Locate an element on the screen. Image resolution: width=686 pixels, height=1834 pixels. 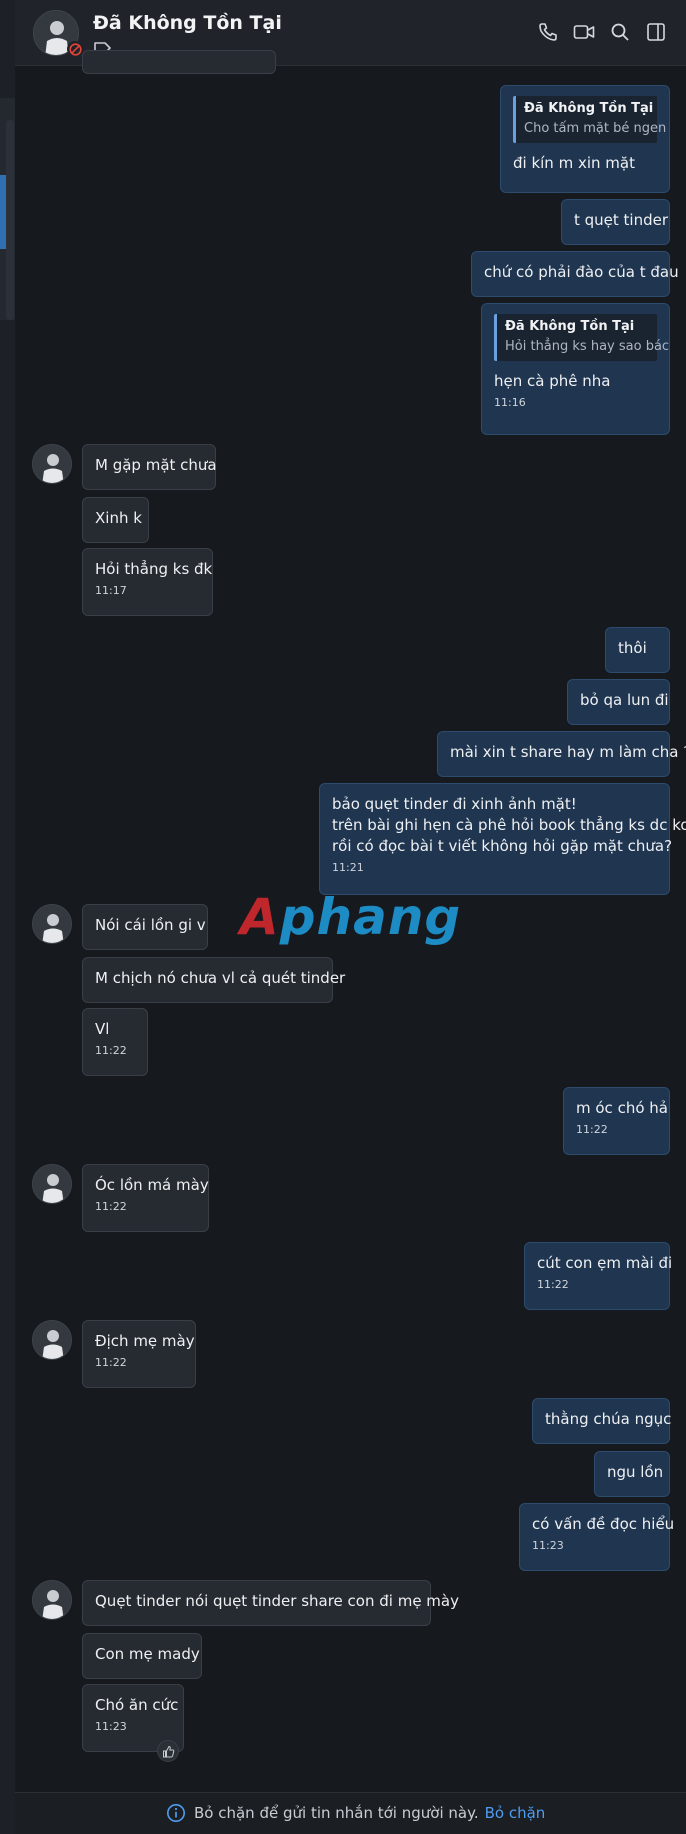
like-reaction-icon is located at coordinates (168, 1751).